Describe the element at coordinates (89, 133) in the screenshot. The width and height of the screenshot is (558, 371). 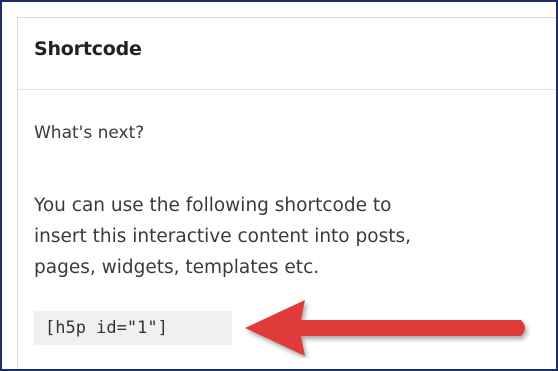
I see `whats-next-label: What's next?` at that location.